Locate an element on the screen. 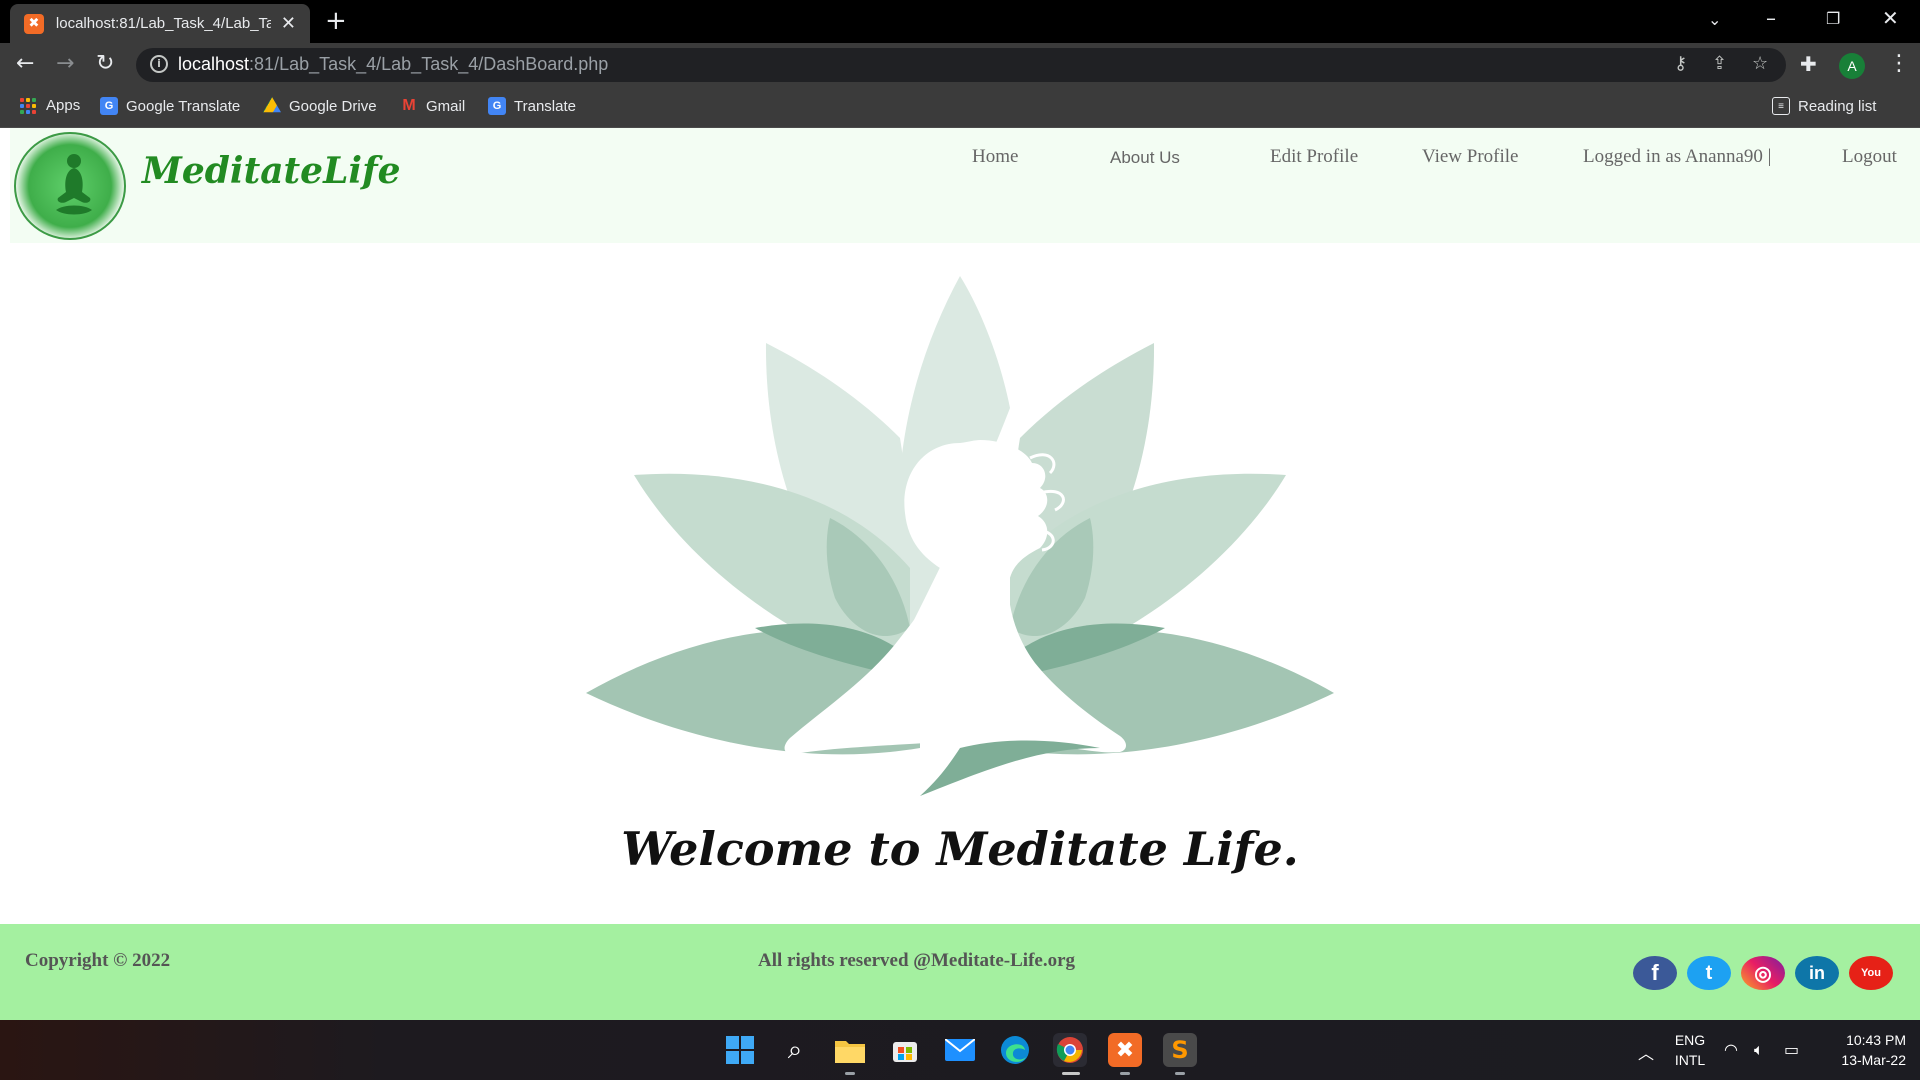  bookmark-gmail: M Gmail is located at coordinates (432, 106).